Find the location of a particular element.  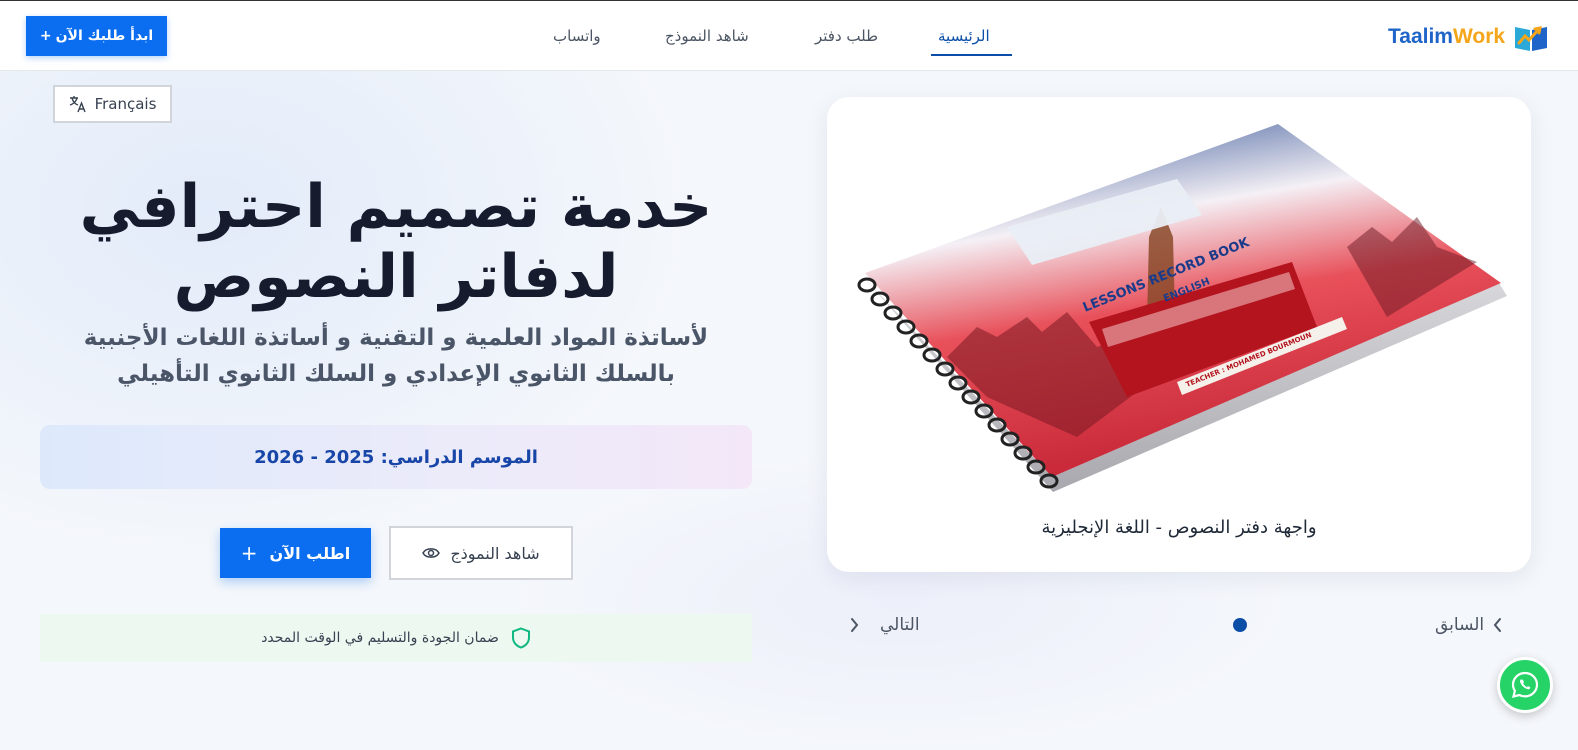

nav-home: الرئيسية is located at coordinates (964, 36).